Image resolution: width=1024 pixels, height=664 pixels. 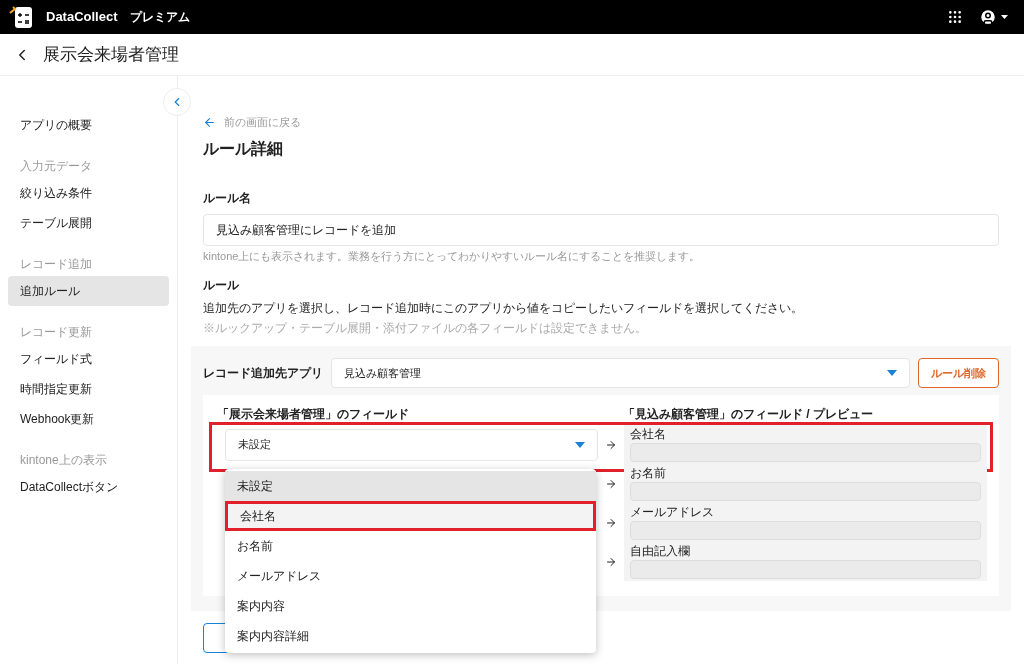 I want to click on column-heading: 「見込み顧客管理」のフィールド / プレビュー, so click(x=748, y=414).